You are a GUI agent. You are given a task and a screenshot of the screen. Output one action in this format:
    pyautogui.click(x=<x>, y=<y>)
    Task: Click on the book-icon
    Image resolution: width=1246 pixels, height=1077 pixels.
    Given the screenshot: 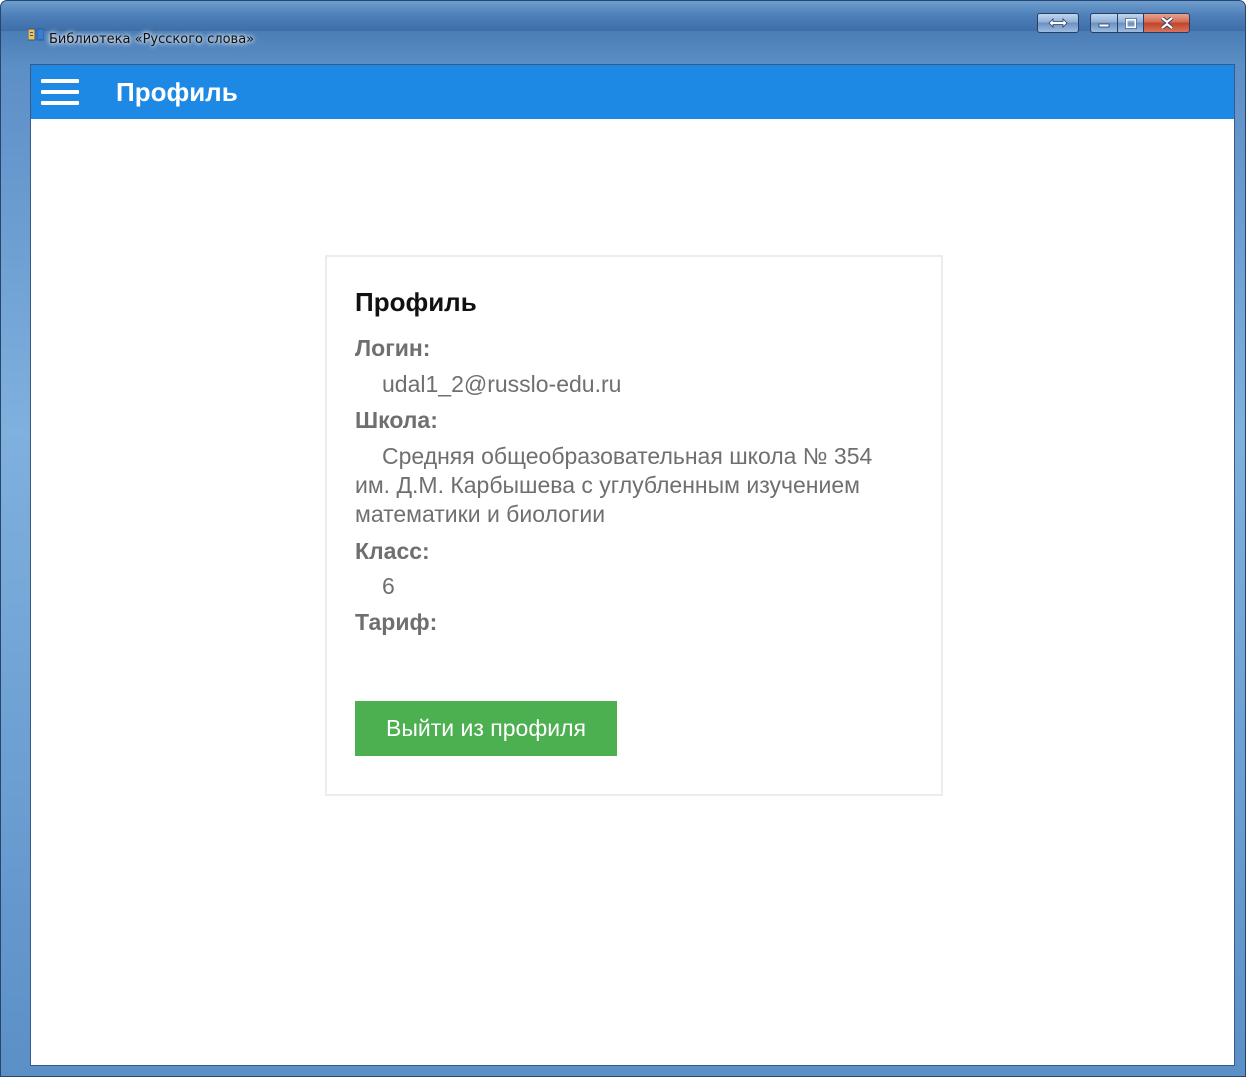 What is the action you would take?
    pyautogui.click(x=36, y=34)
    